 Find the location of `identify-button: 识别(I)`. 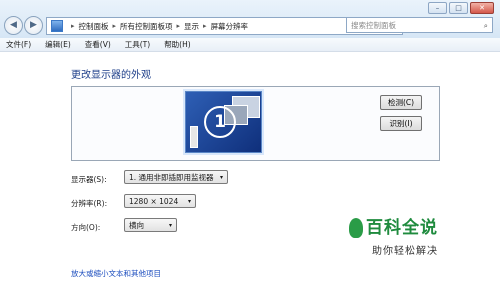

identify-button: 识别(I) is located at coordinates (401, 123).